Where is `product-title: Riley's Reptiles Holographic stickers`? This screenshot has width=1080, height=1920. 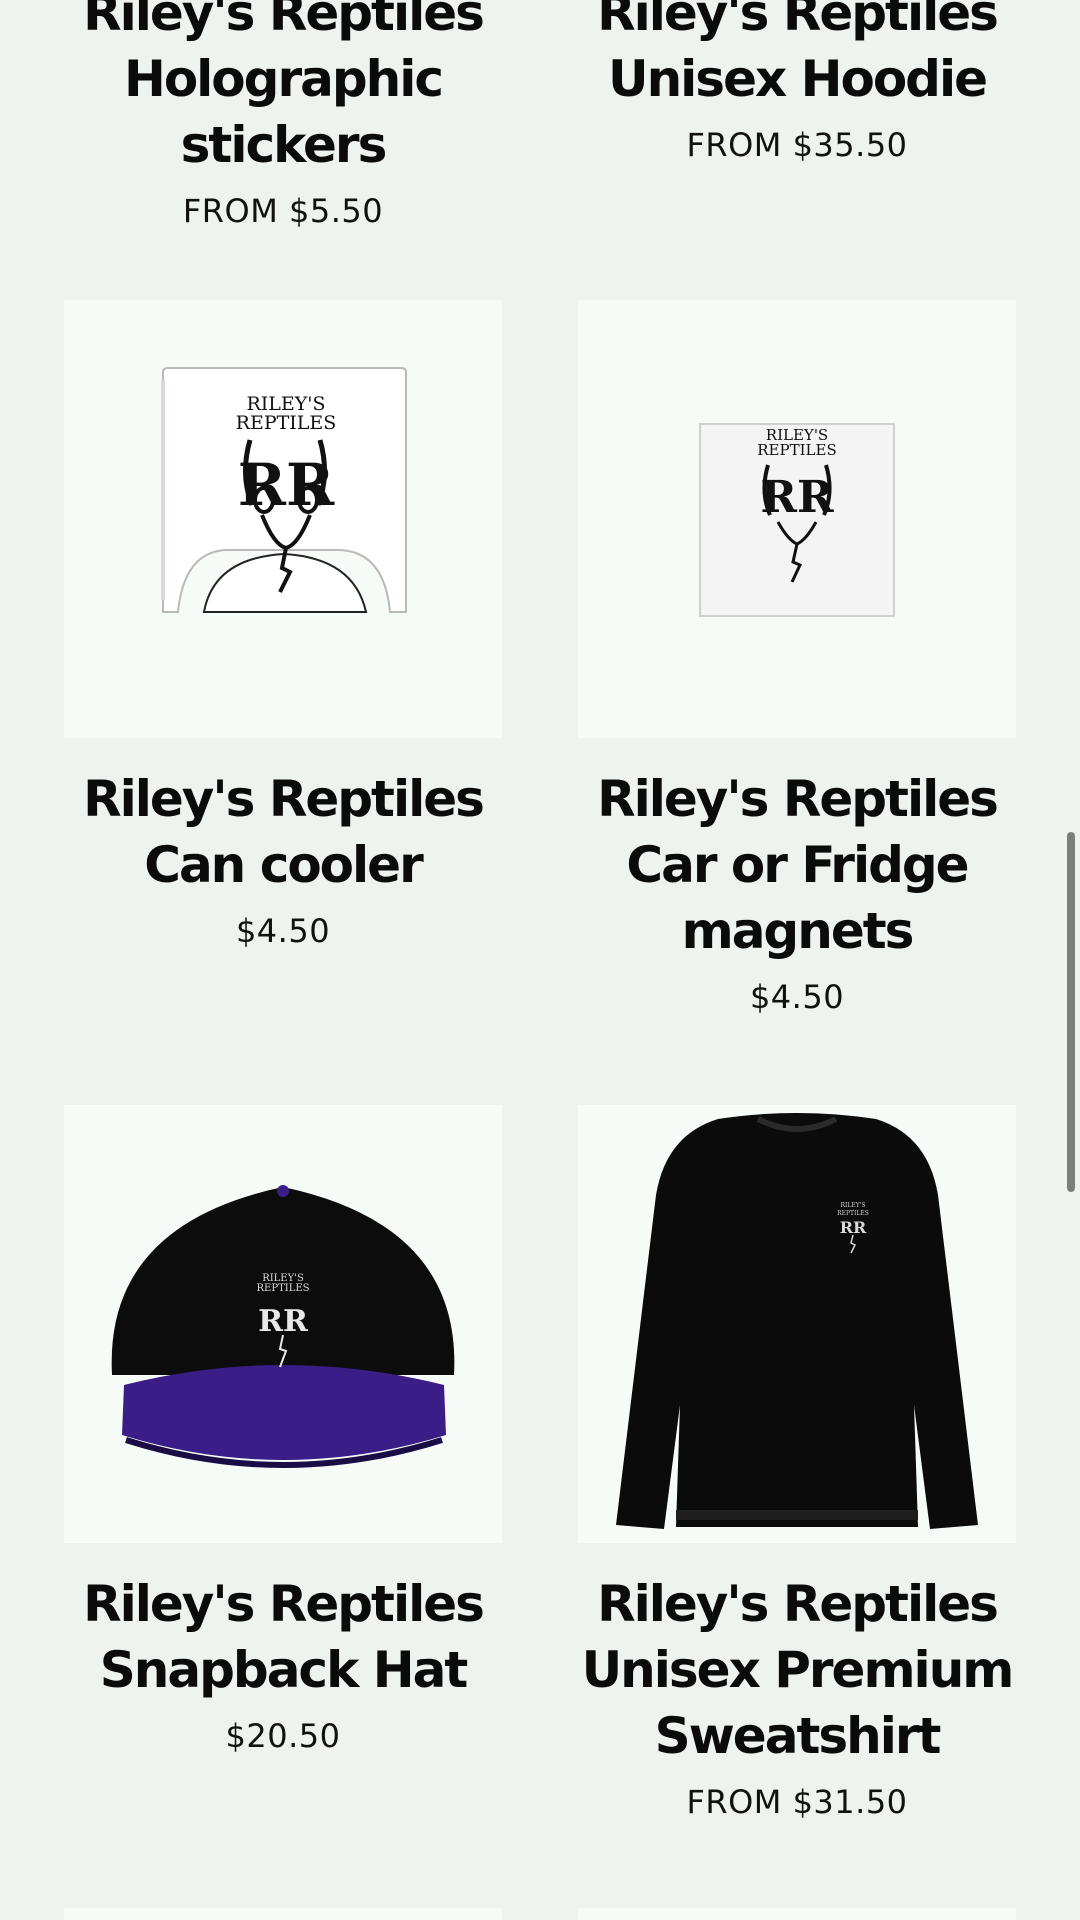
product-title: Riley's Reptiles Holographic stickers is located at coordinates (283, 89).